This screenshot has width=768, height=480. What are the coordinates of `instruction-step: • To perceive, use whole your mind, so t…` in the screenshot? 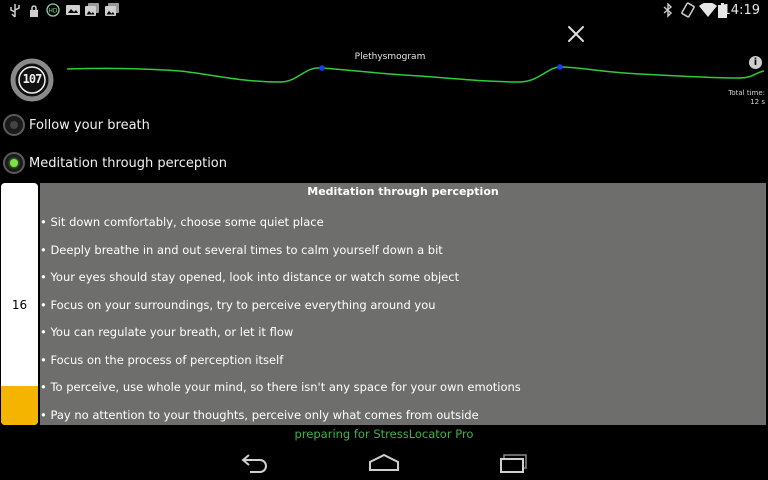 It's located at (280, 387).